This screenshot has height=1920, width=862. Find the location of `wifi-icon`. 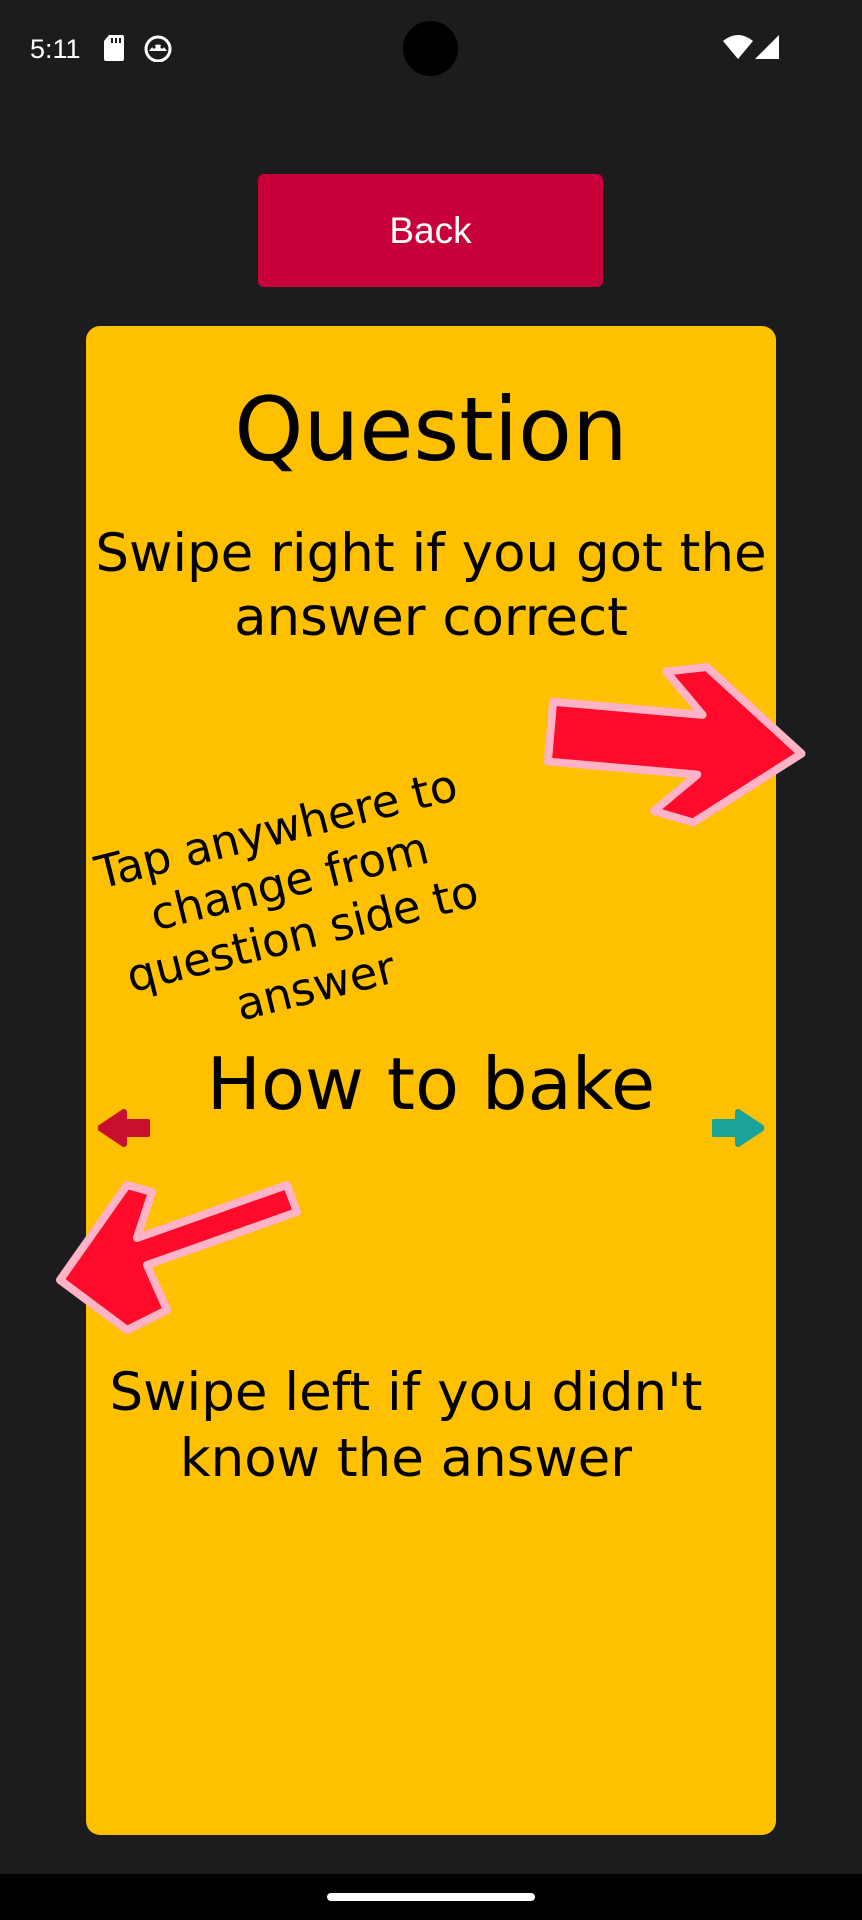

wifi-icon is located at coordinates (738, 47).